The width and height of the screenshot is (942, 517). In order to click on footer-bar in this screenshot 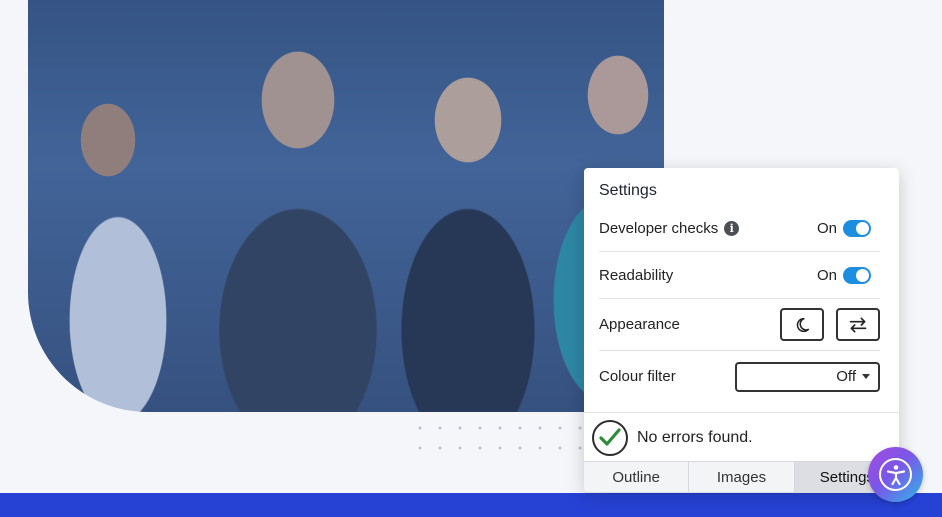, I will do `click(471, 505)`.